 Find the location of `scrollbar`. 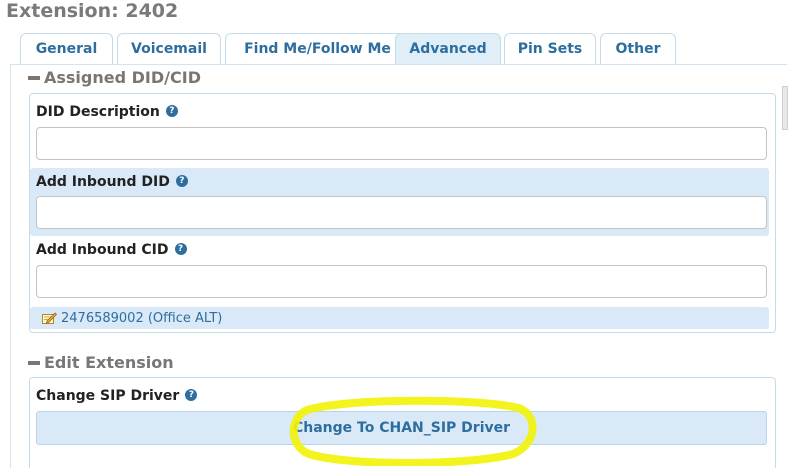

scrollbar is located at coordinates (785, 108).